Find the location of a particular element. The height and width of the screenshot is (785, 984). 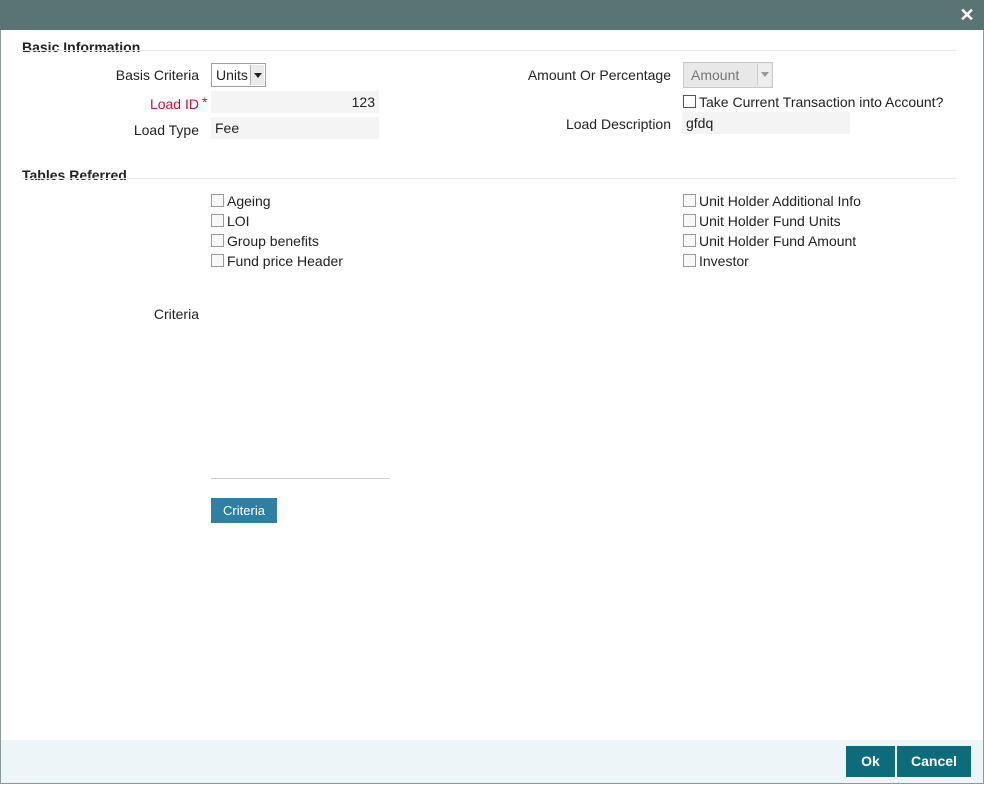

table-checkbox-unit-holder-fund-units: Unit Holder Fund Units is located at coordinates (762, 221).